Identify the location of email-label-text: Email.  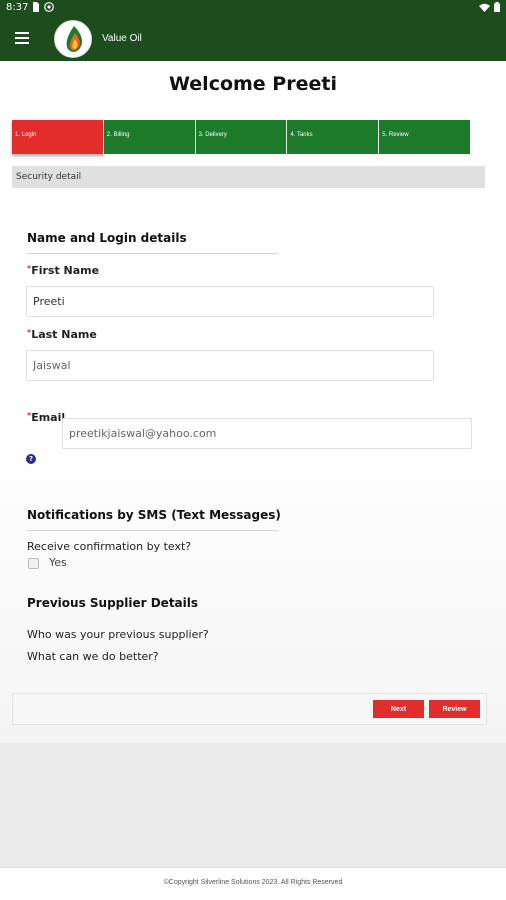
(48, 417).